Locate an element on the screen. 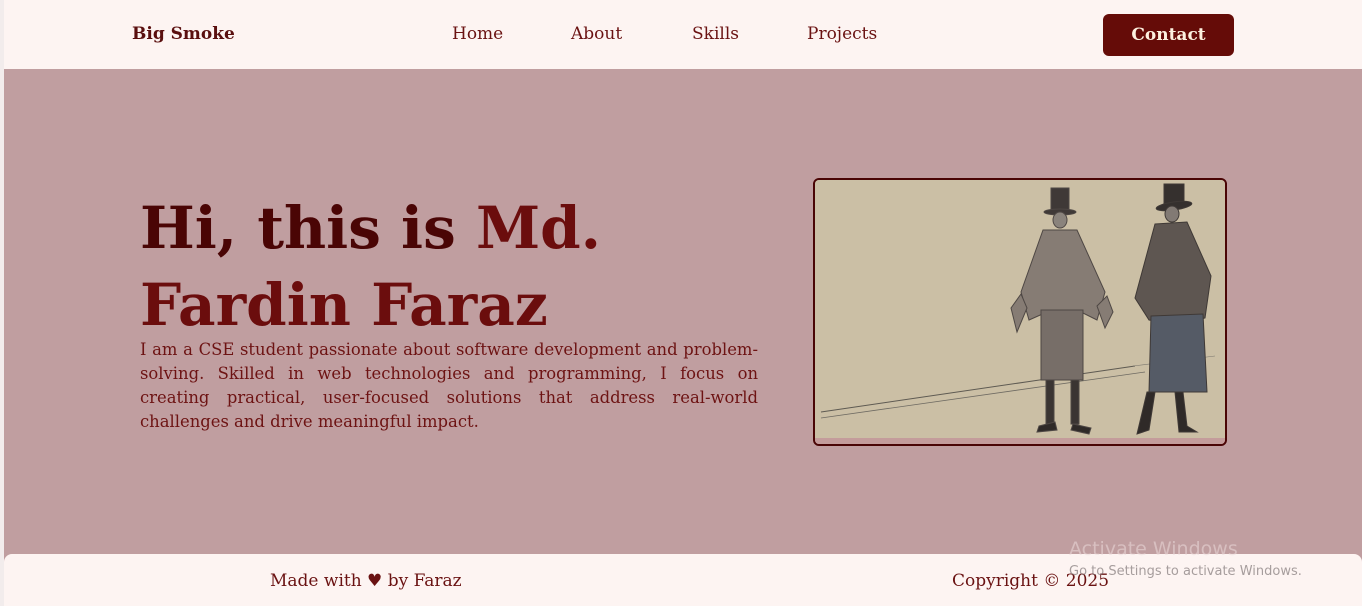 This screenshot has width=1362, height=606. hero-illustration is located at coordinates (1020, 312).